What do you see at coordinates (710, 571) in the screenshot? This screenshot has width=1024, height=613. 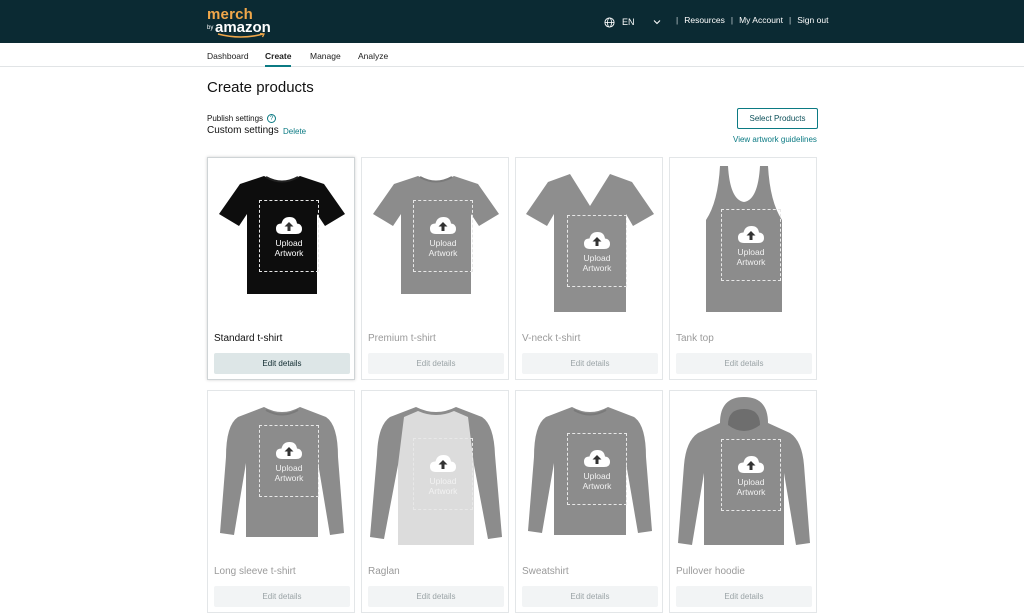 I see `product-name: Pullover hoodie` at bounding box center [710, 571].